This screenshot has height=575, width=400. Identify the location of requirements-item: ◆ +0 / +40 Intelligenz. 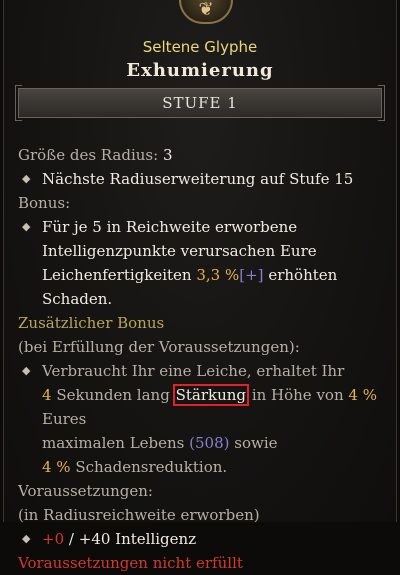
(201, 539).